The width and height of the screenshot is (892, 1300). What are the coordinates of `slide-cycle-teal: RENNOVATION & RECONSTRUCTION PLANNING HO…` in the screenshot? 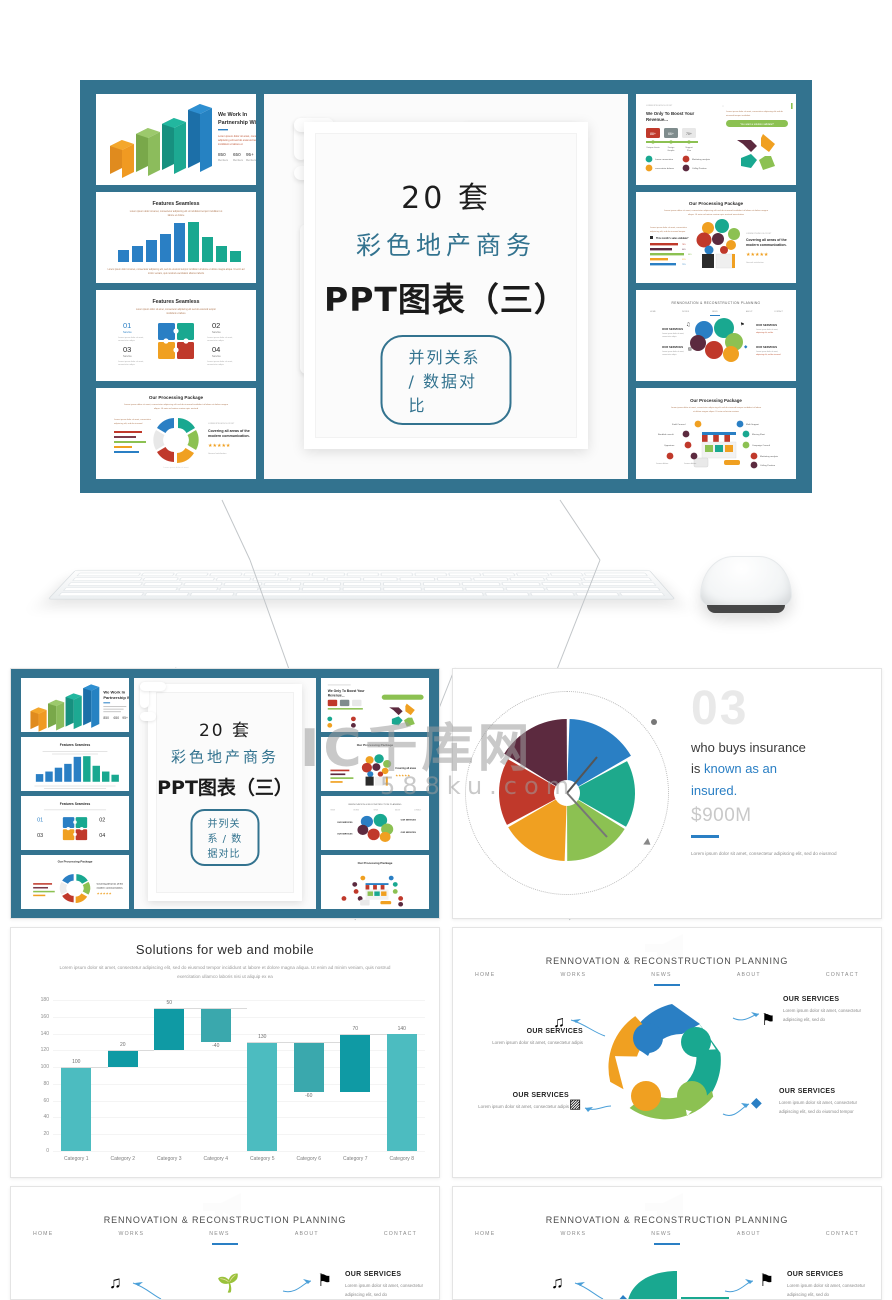 It's located at (667, 1243).